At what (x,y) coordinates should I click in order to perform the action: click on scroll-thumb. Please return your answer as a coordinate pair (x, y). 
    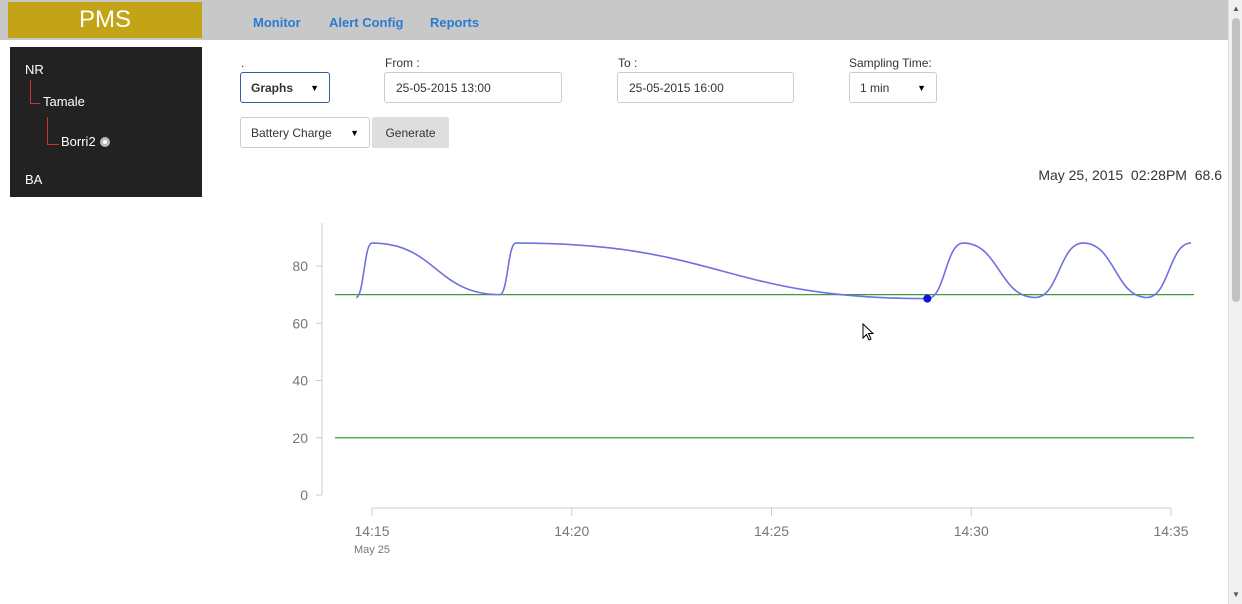
    Looking at the image, I should click on (1236, 160).